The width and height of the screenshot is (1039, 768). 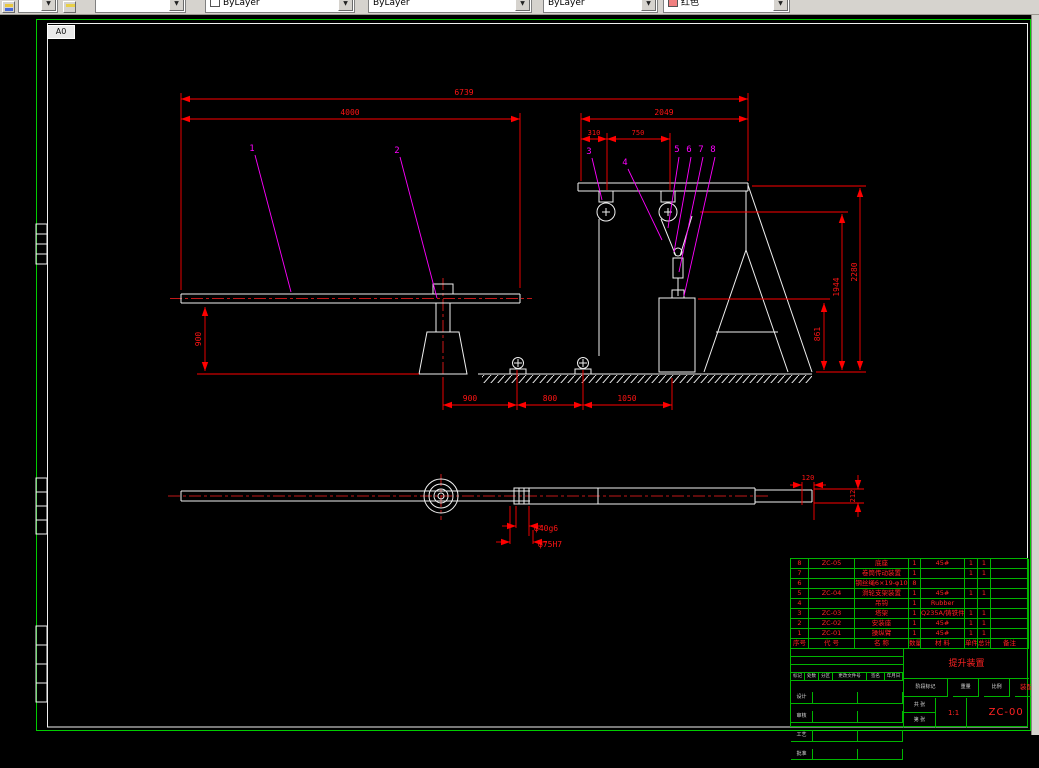 I want to click on parts-row: 6 钢丝绳6×19-φ10 8, so click(x=910, y=584).